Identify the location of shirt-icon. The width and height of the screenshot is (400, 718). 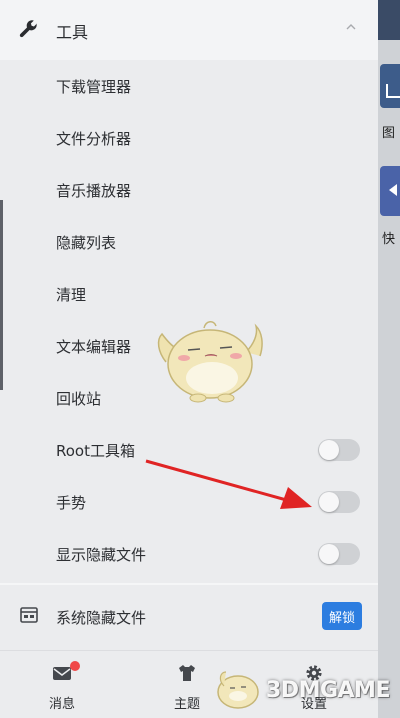
(187, 673).